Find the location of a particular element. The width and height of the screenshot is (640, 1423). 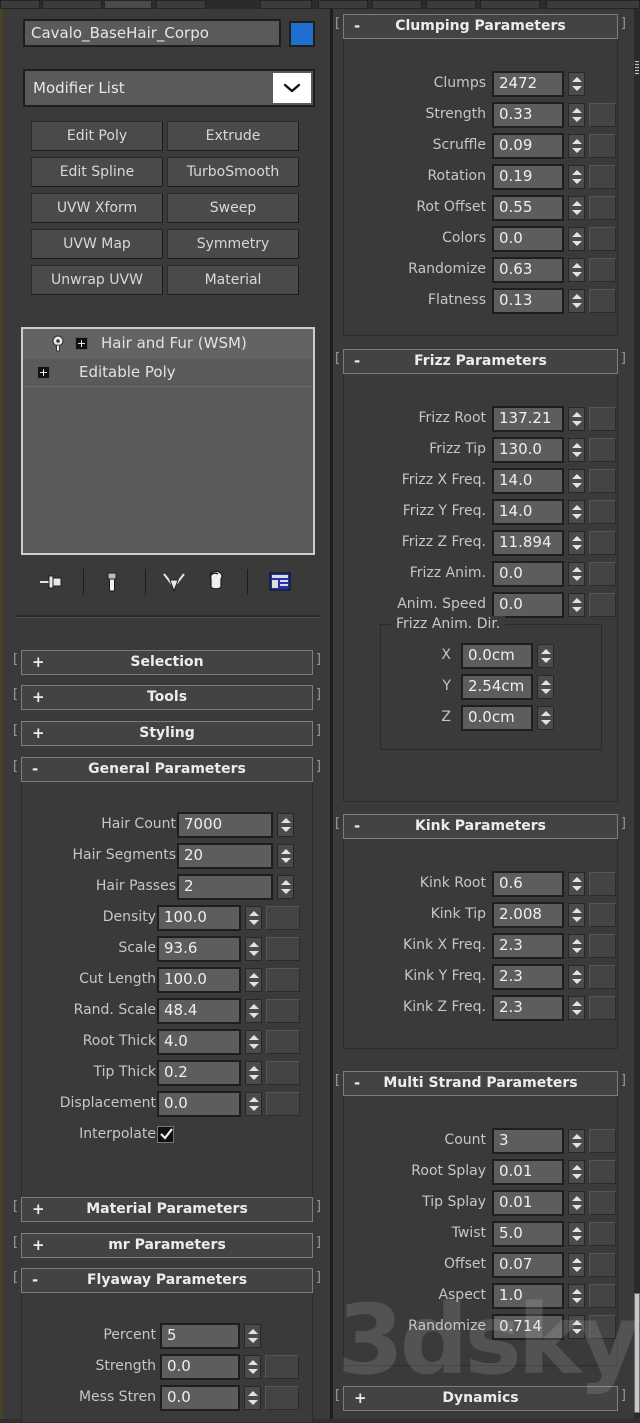

pin-stack-icon is located at coordinates (50, 582).